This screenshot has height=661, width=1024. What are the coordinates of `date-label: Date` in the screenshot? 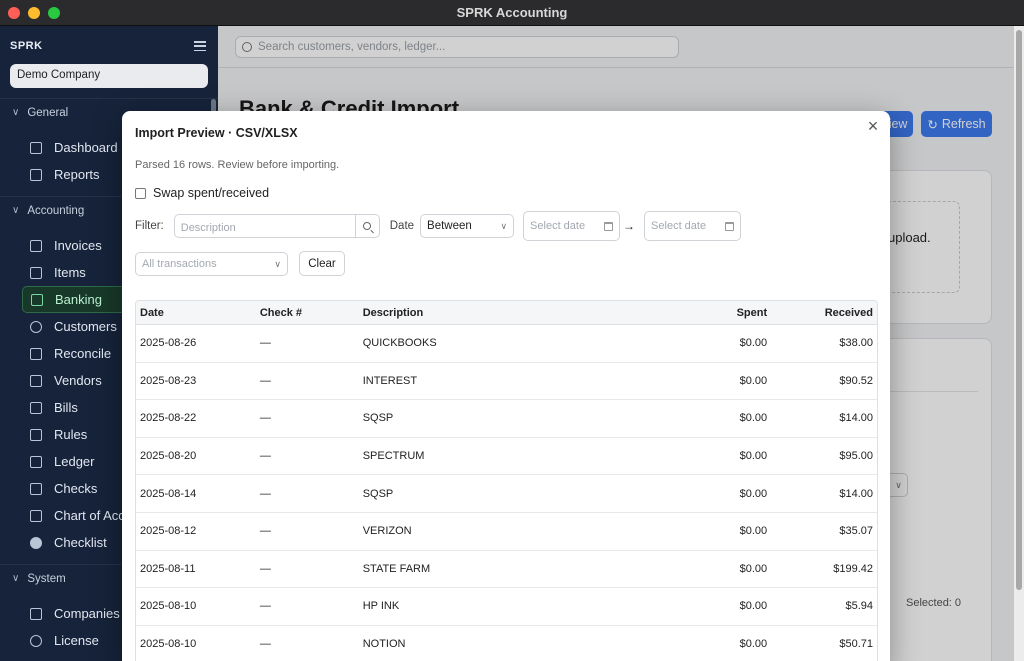 It's located at (402, 226).